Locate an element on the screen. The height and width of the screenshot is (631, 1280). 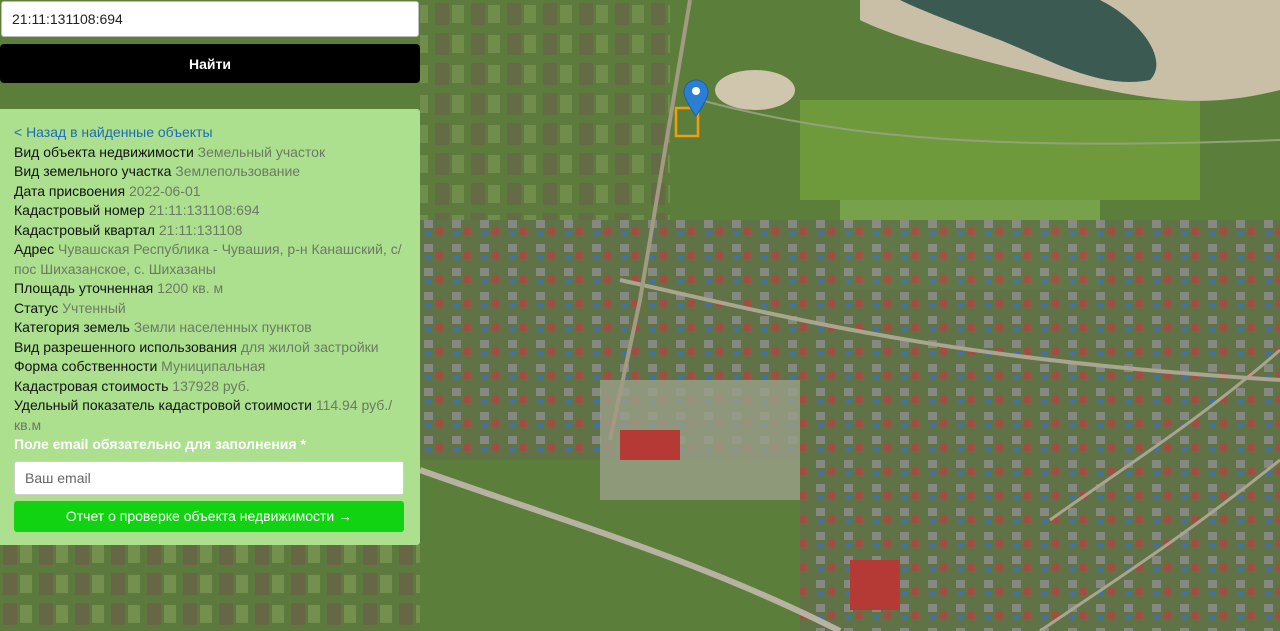
info-label: Вид земельного участка is located at coordinates (93, 171).